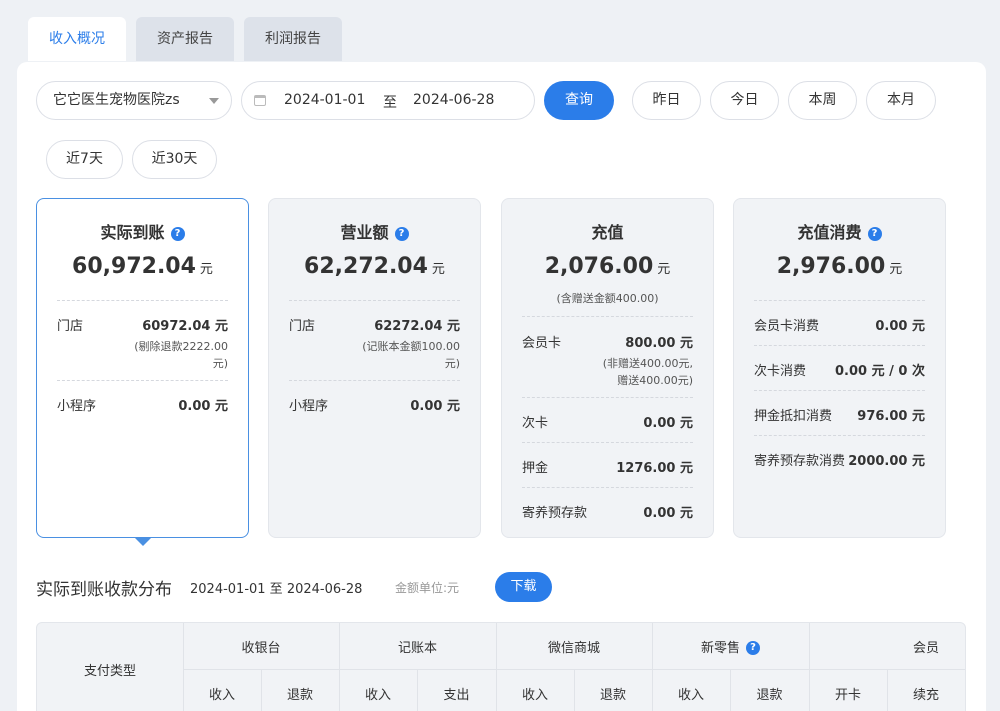 The image size is (1000, 711). What do you see at coordinates (174, 159) in the screenshot?
I see `last-30-days-button: 近30天` at bounding box center [174, 159].